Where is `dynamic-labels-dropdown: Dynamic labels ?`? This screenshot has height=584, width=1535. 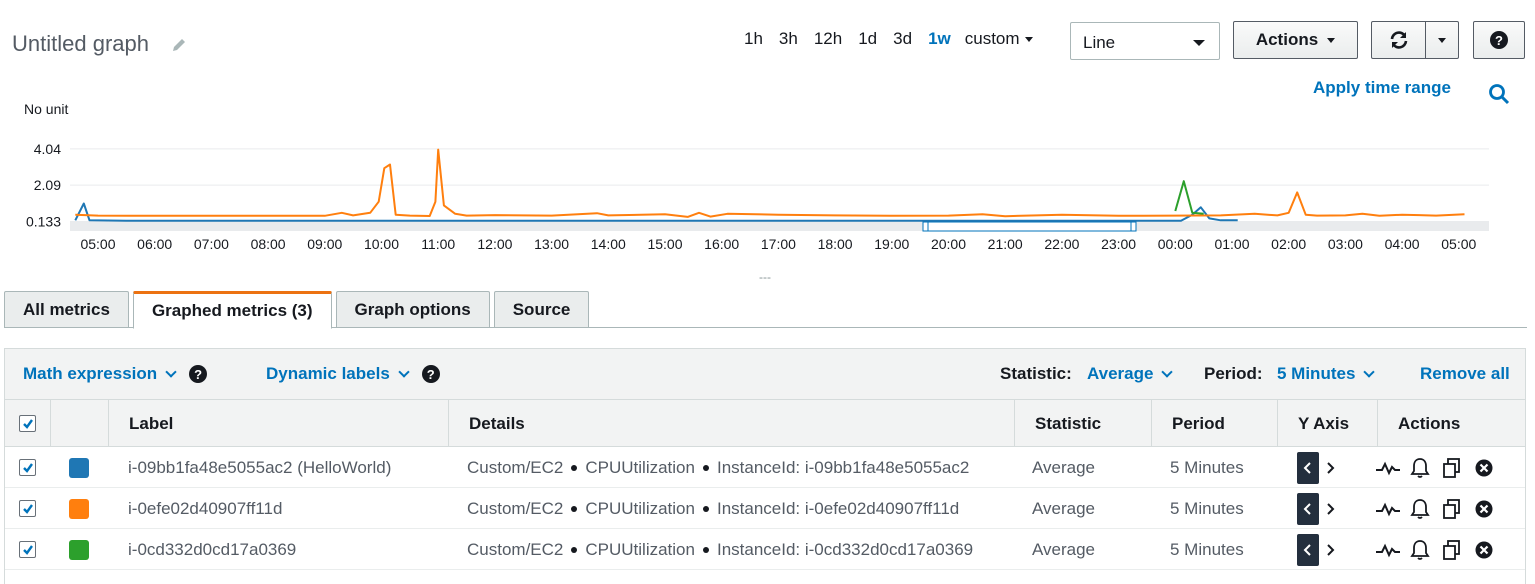 dynamic-labels-dropdown: Dynamic labels ? is located at coordinates (353, 374).